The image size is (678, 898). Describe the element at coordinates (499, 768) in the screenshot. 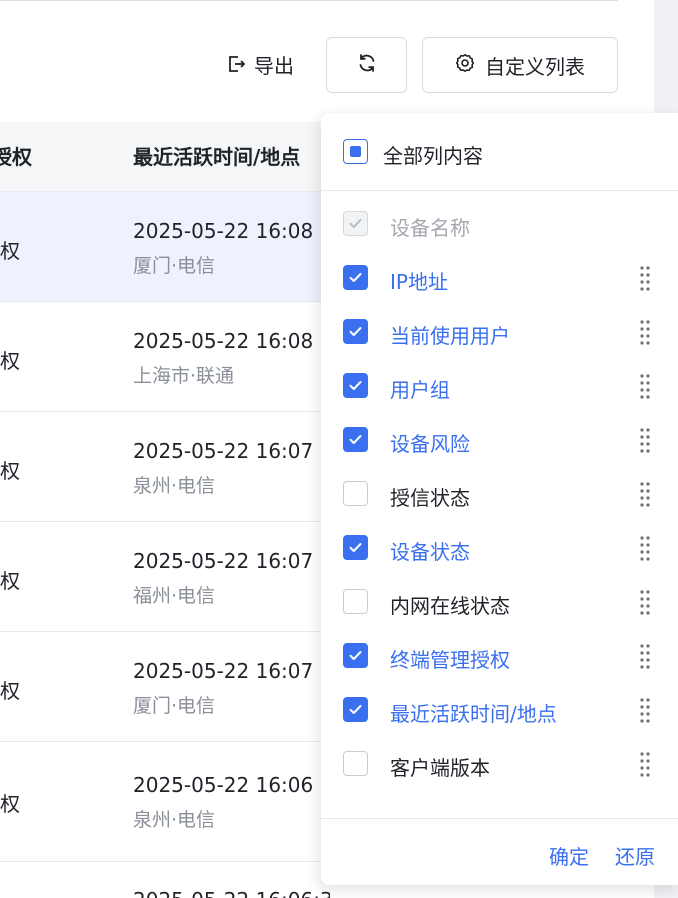

I see `column-option: 客户端版本` at that location.